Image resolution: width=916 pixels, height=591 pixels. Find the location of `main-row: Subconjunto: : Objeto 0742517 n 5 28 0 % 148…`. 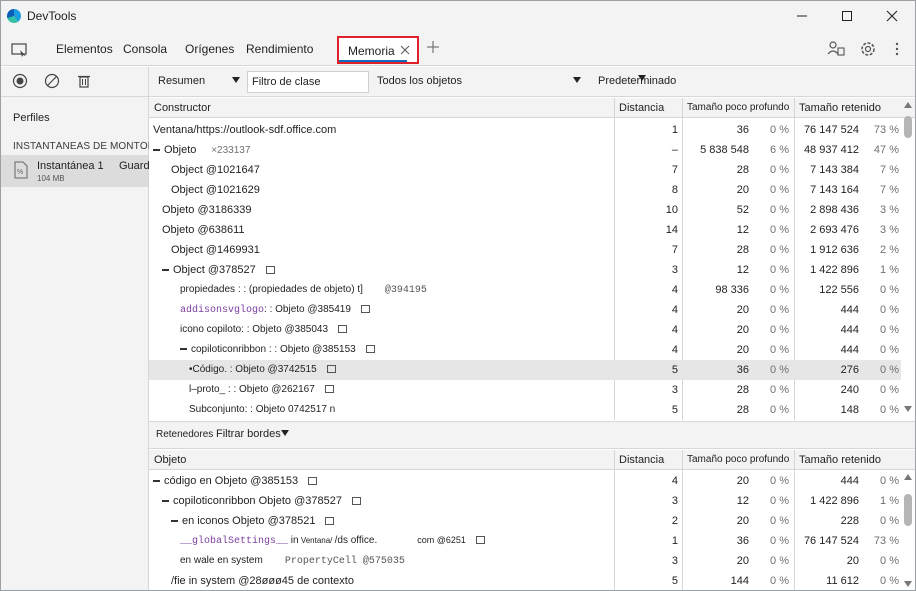

main-row: Subconjunto: : Objeto 0742517 n 5 28 0 % 148… is located at coordinates (525, 410).